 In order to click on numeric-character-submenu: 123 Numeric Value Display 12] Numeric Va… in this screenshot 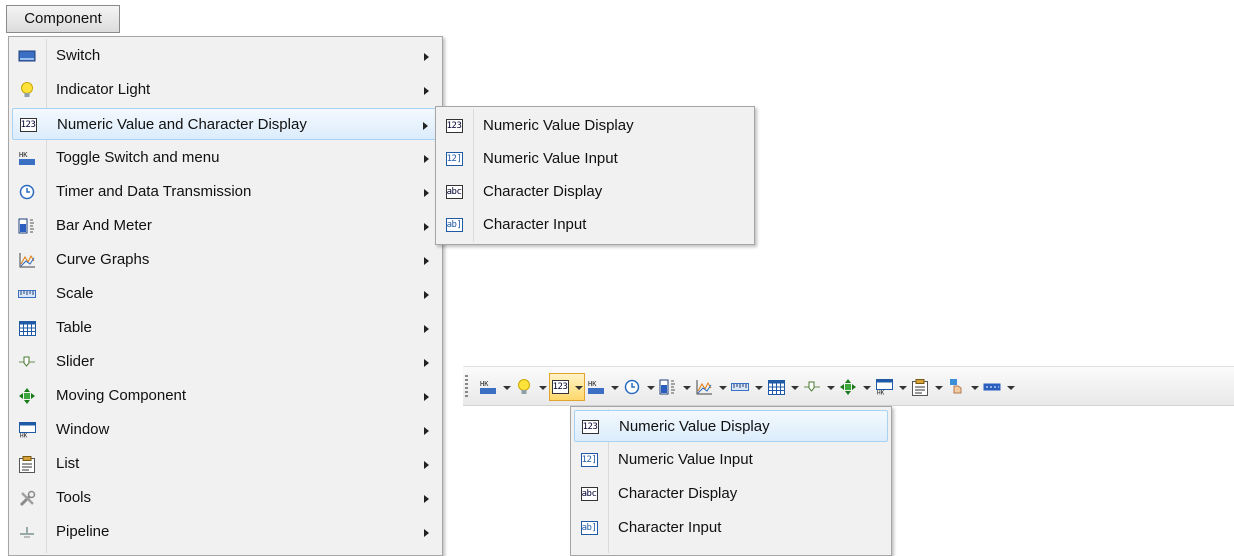, I will do `click(595, 175)`.